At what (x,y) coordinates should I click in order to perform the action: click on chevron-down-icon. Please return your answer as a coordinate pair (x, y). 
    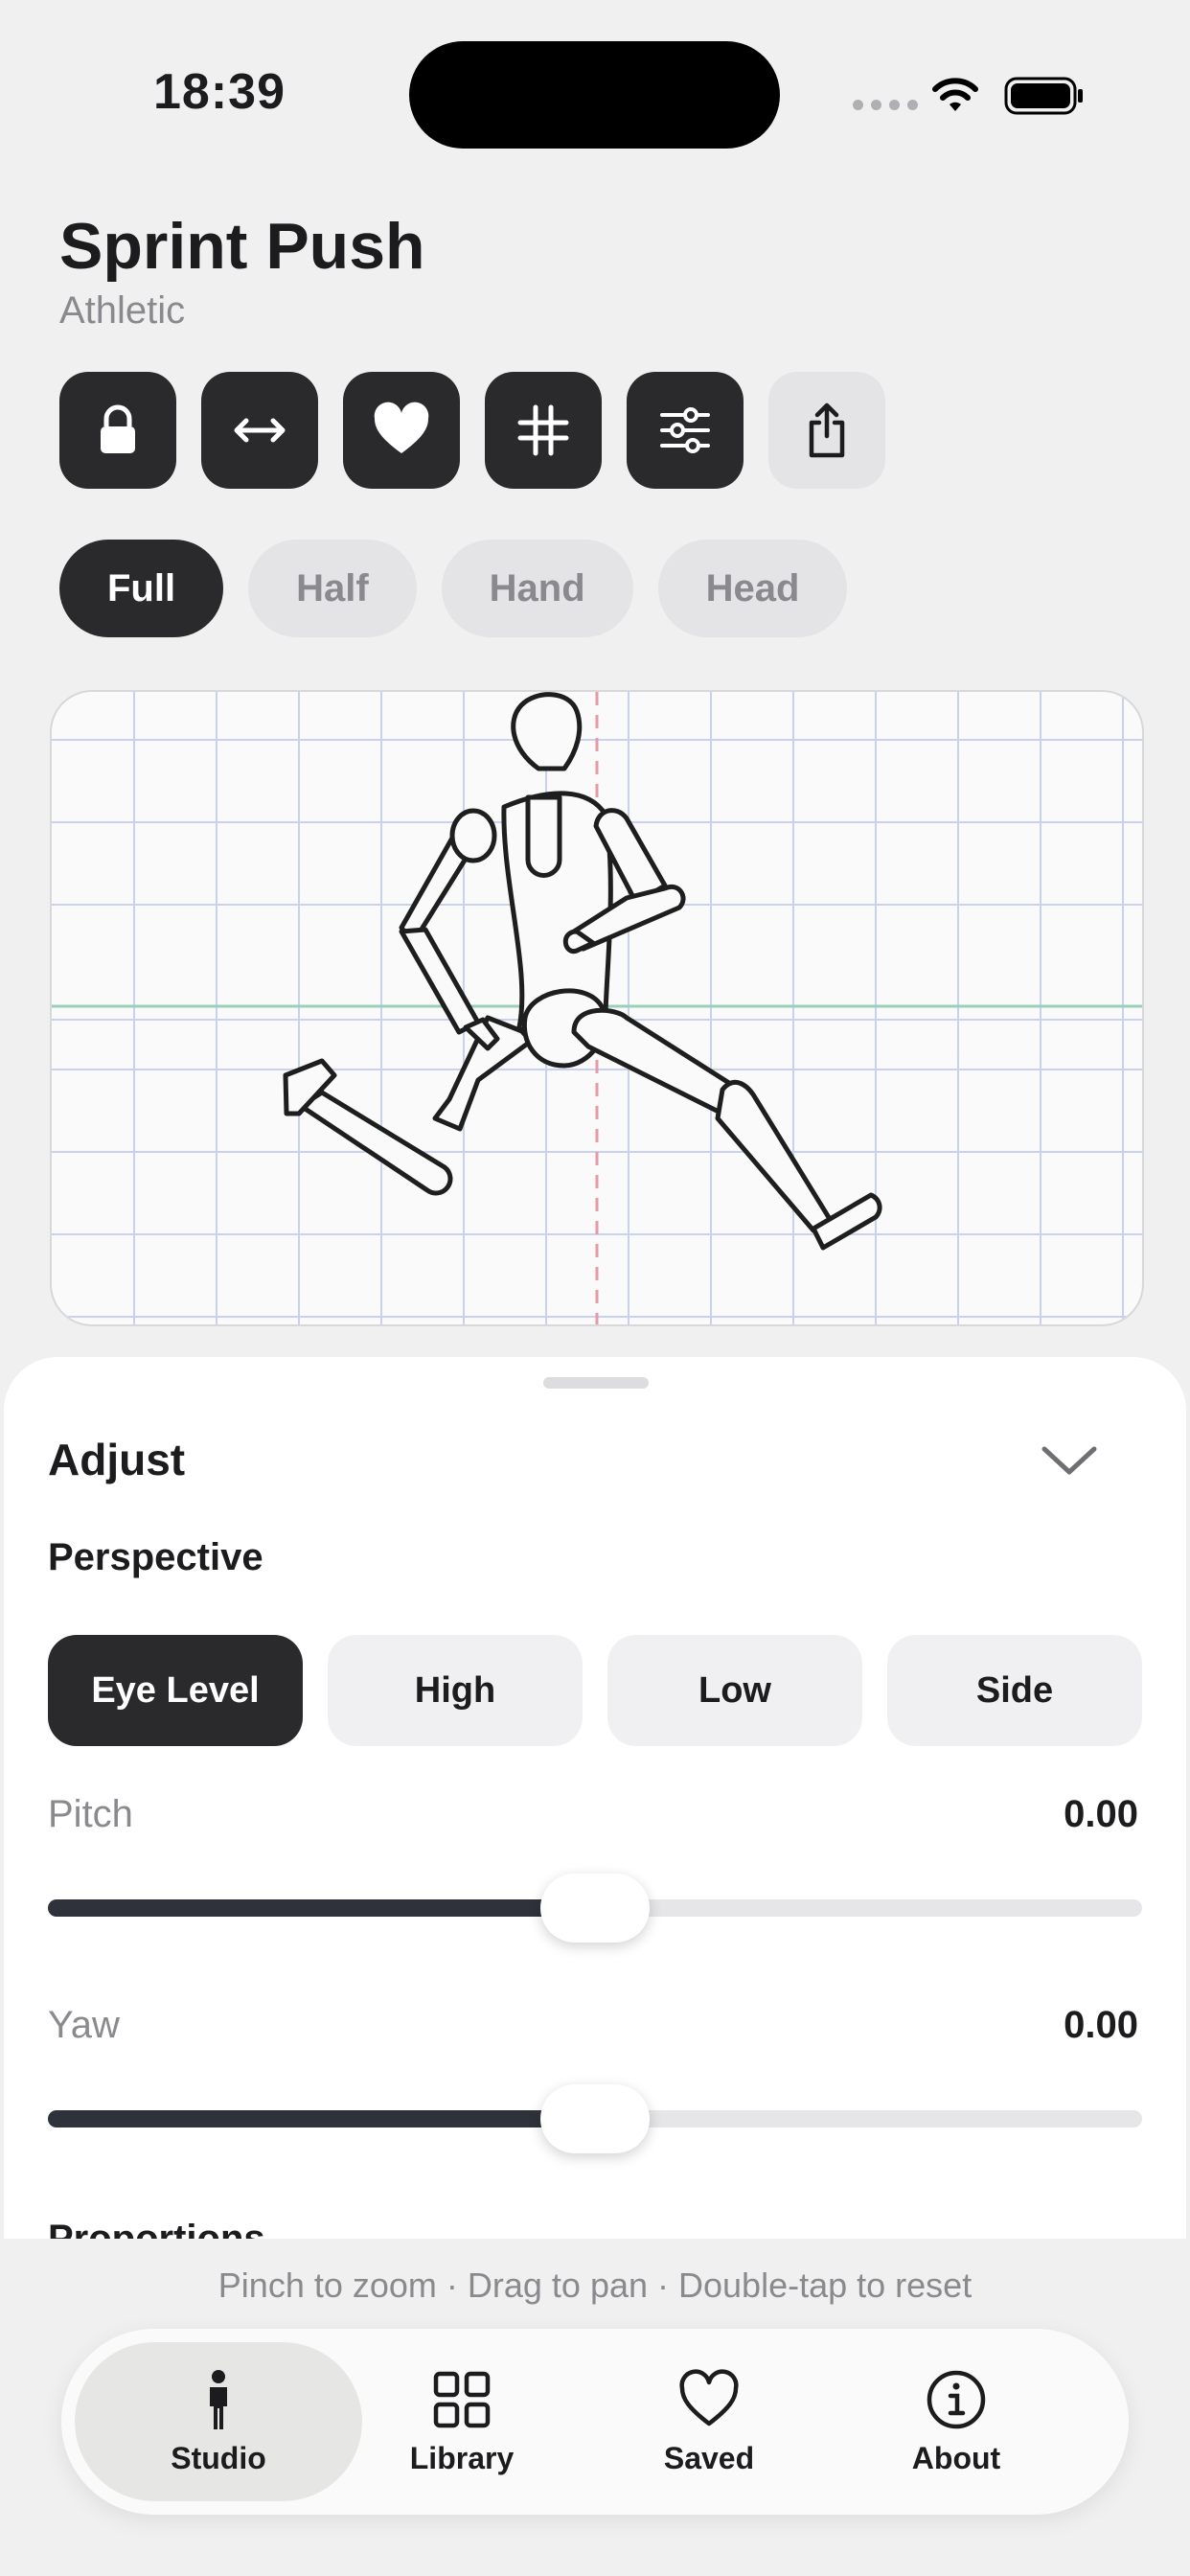
    Looking at the image, I should click on (1070, 1460).